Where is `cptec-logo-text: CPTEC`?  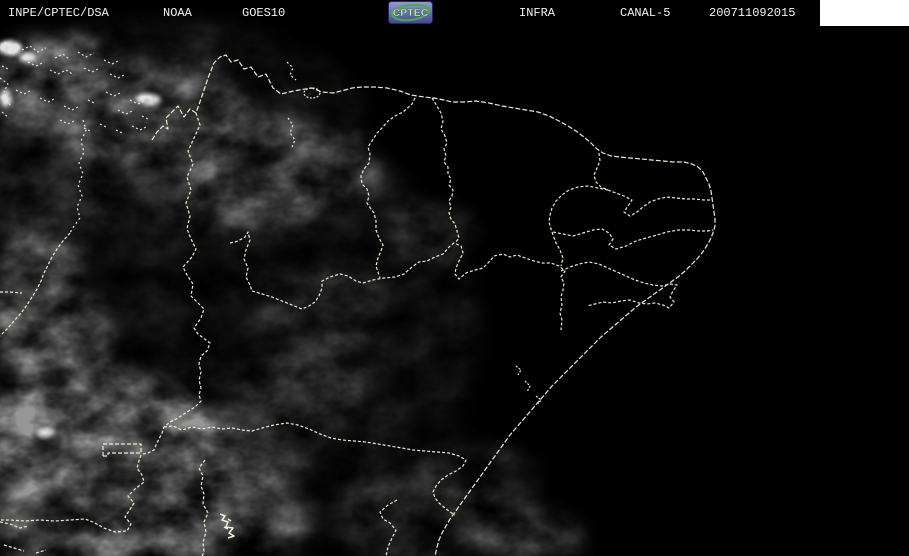 cptec-logo-text: CPTEC is located at coordinates (411, 13).